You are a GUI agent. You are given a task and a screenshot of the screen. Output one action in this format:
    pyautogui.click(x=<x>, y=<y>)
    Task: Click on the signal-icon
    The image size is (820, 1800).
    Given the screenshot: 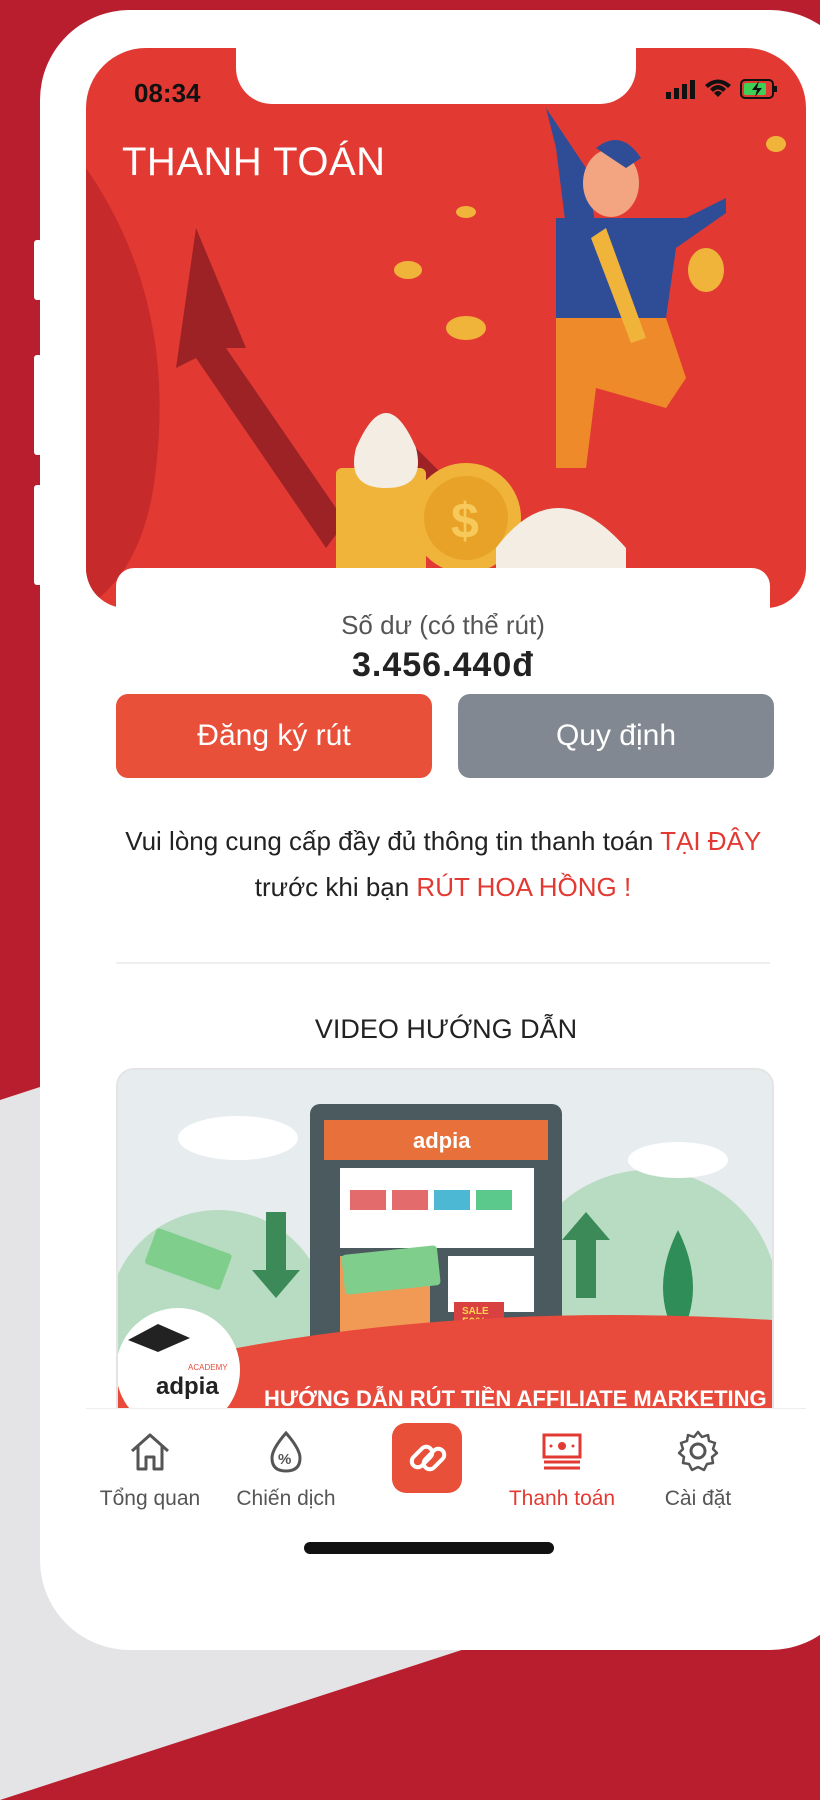 What is the action you would take?
    pyautogui.click(x=680, y=89)
    